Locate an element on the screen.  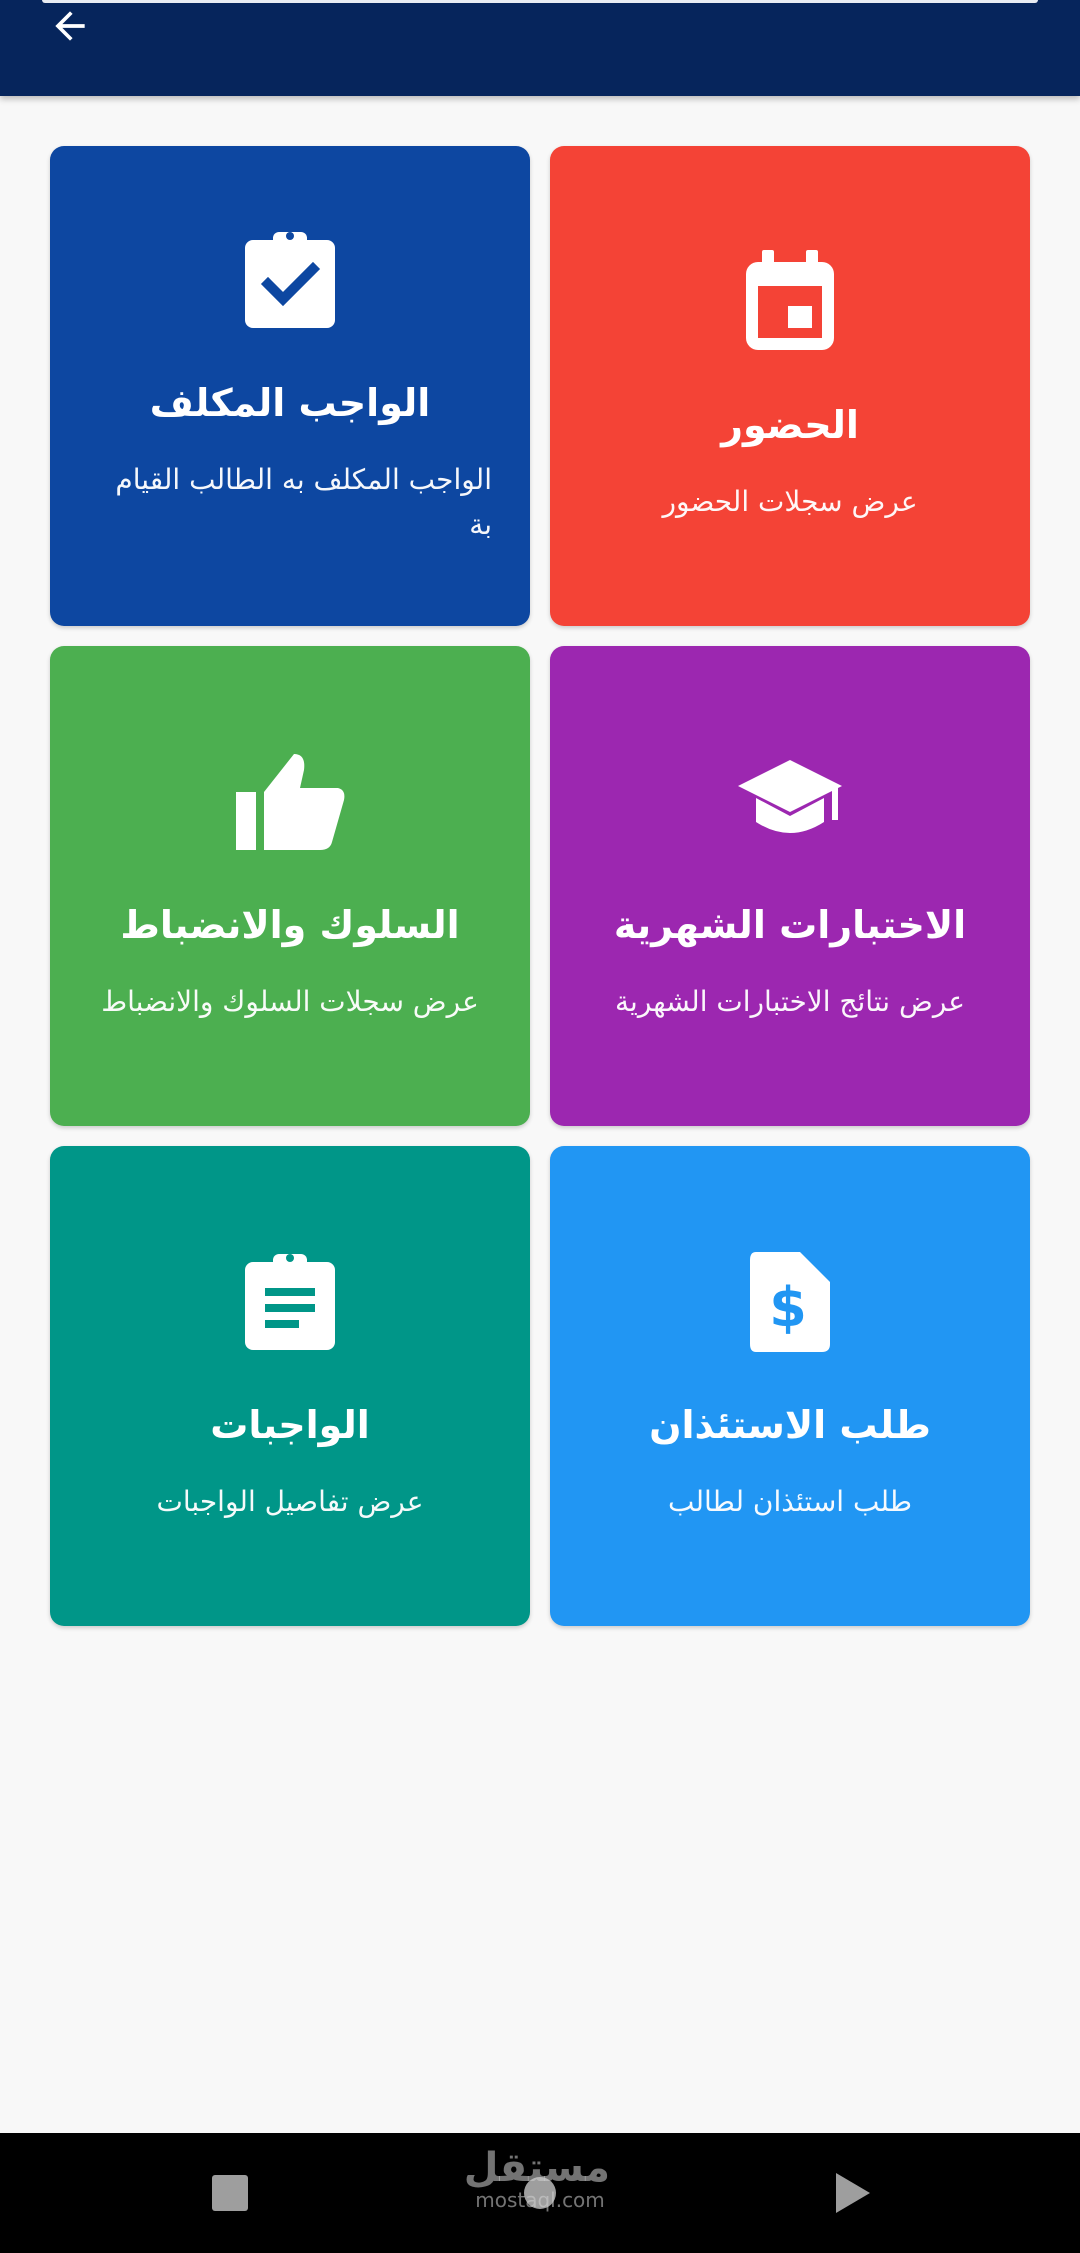
calendar-icon is located at coordinates (790, 302).